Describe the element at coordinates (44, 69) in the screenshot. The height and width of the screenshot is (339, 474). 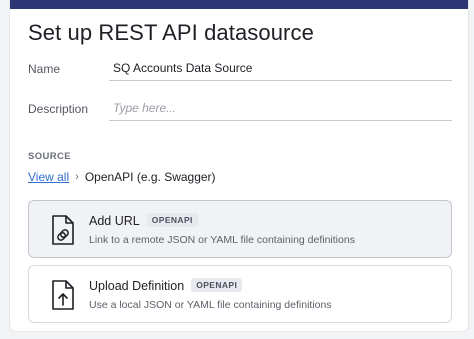
I see `name-label: Name` at that location.